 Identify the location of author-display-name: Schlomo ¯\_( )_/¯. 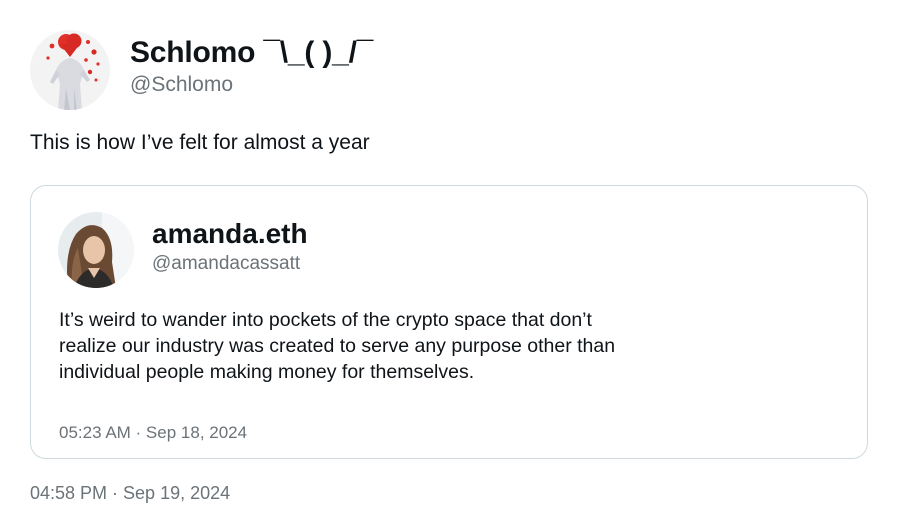
(251, 53).